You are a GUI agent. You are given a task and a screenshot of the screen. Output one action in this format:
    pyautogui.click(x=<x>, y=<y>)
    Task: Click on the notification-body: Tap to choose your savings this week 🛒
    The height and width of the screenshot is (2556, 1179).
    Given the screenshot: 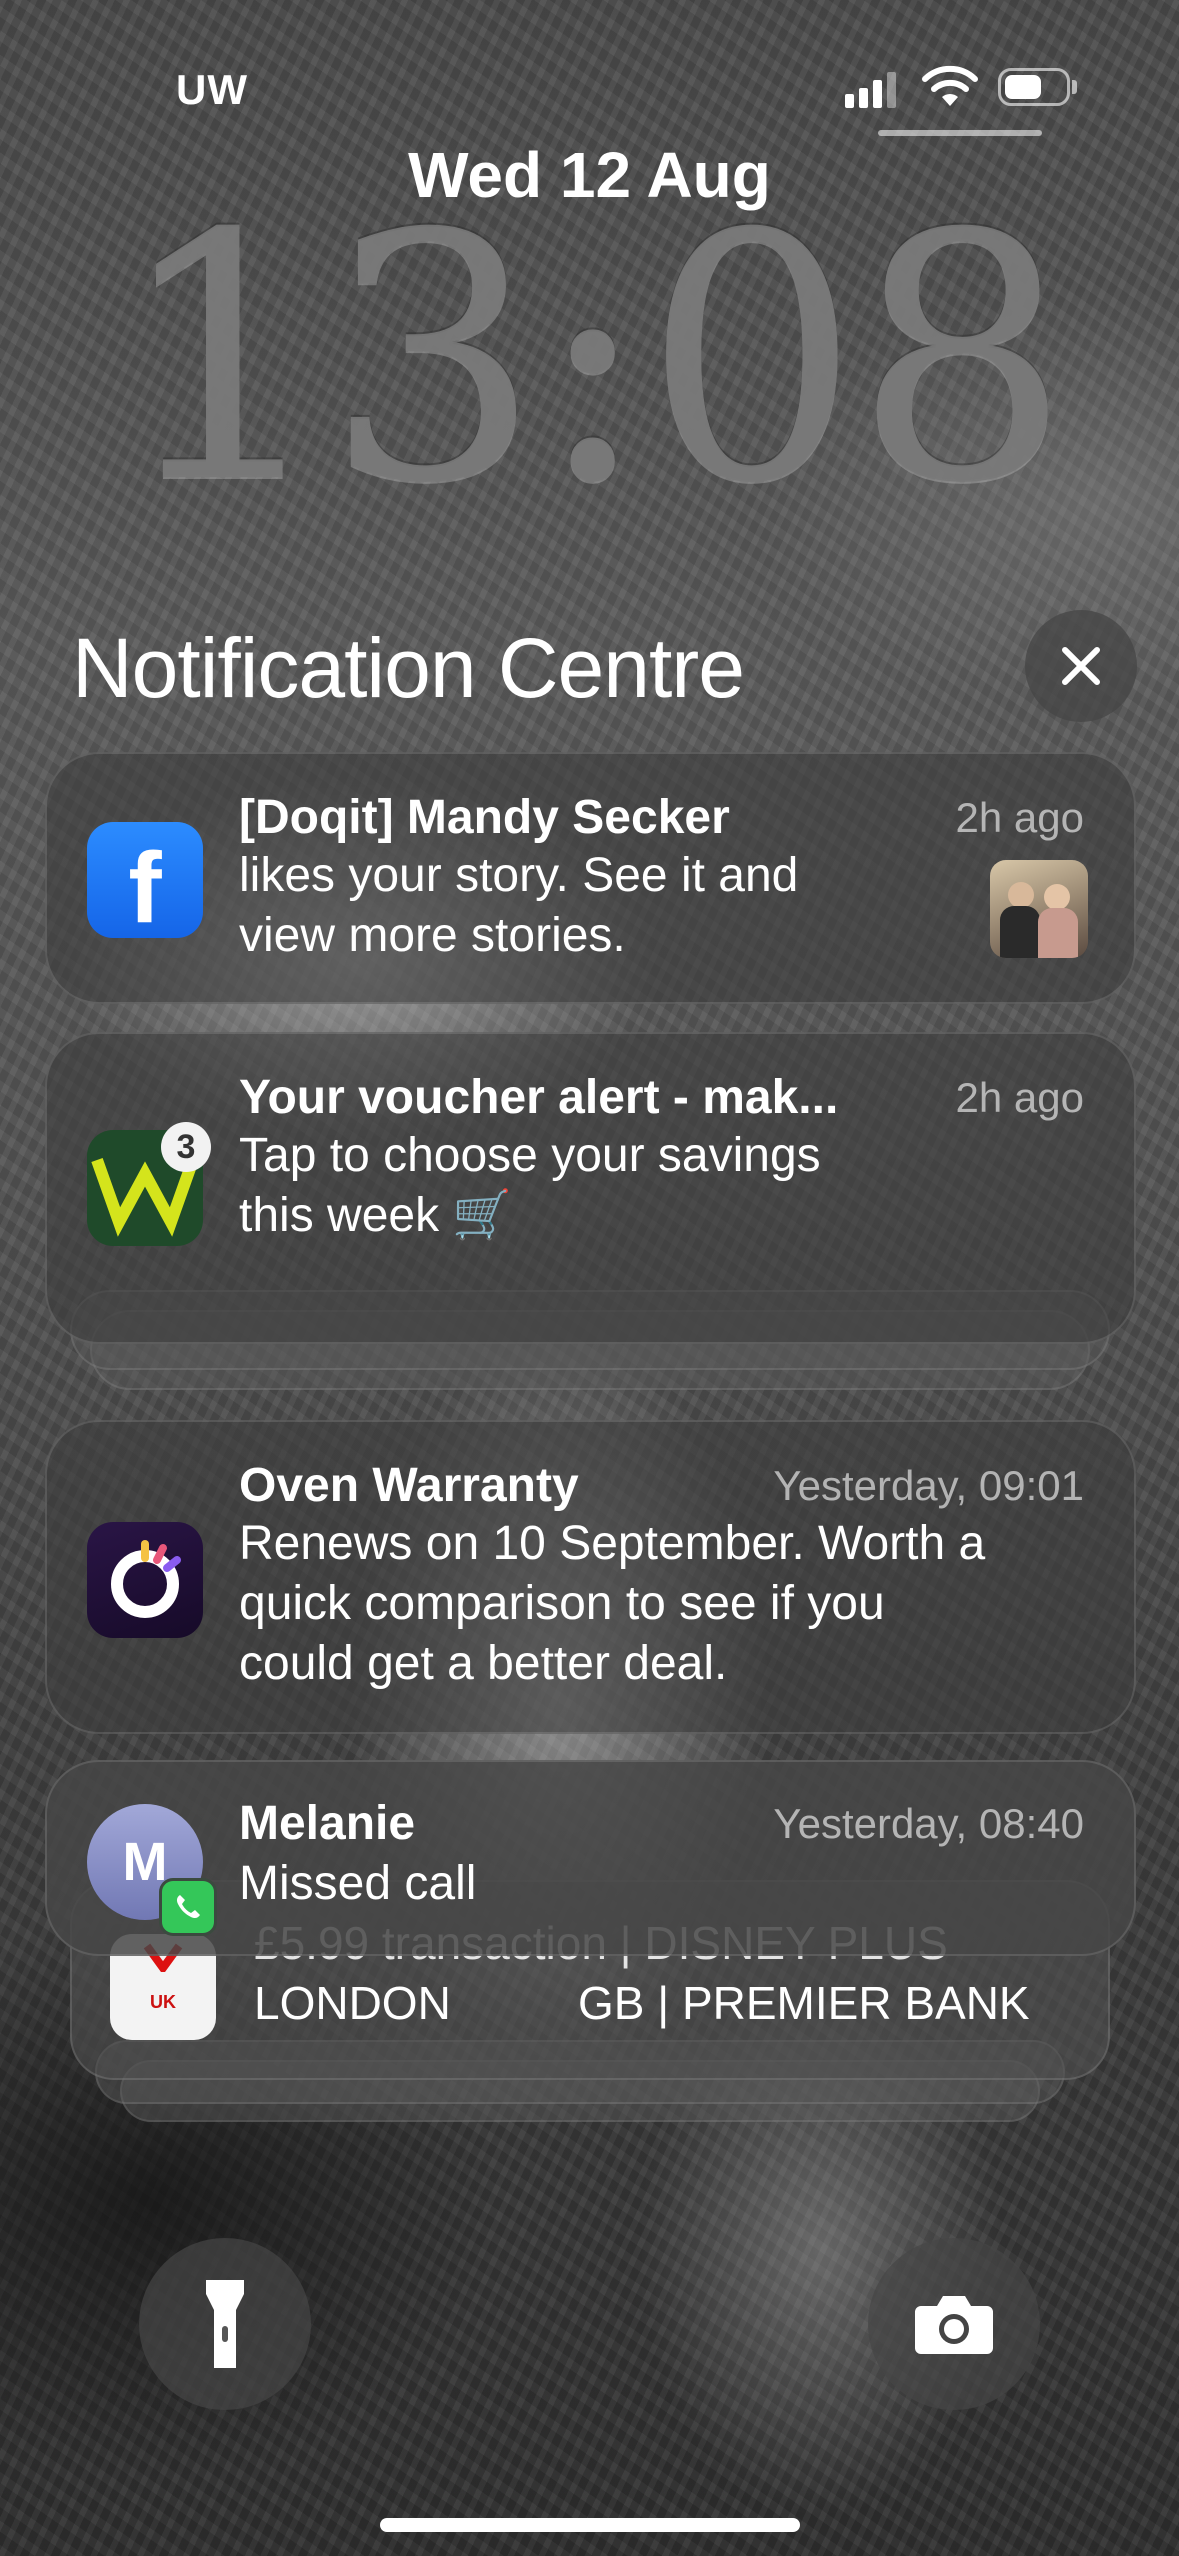 What is the action you would take?
    pyautogui.click(x=530, y=1185)
    